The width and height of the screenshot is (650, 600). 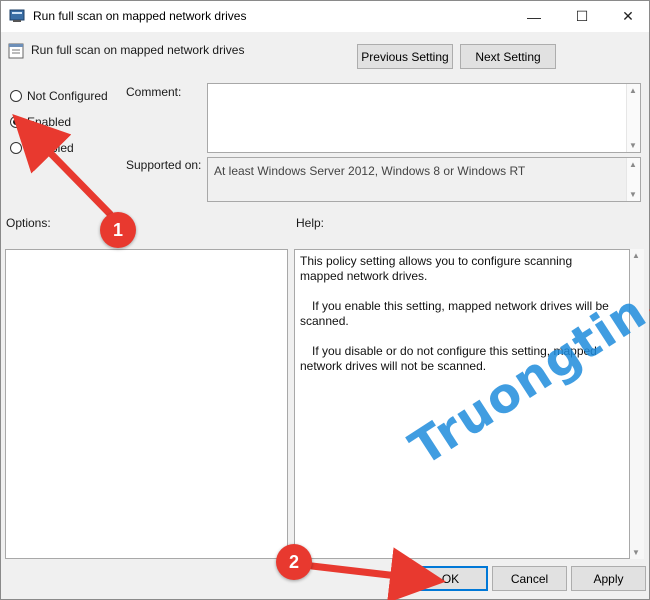 I want to click on comment-label: Comment:, so click(x=154, y=92).